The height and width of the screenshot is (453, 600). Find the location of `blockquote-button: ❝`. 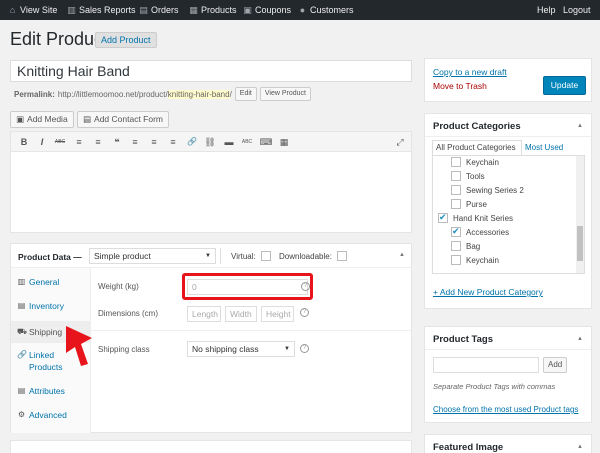

blockquote-button: ❝ is located at coordinates (117, 142).